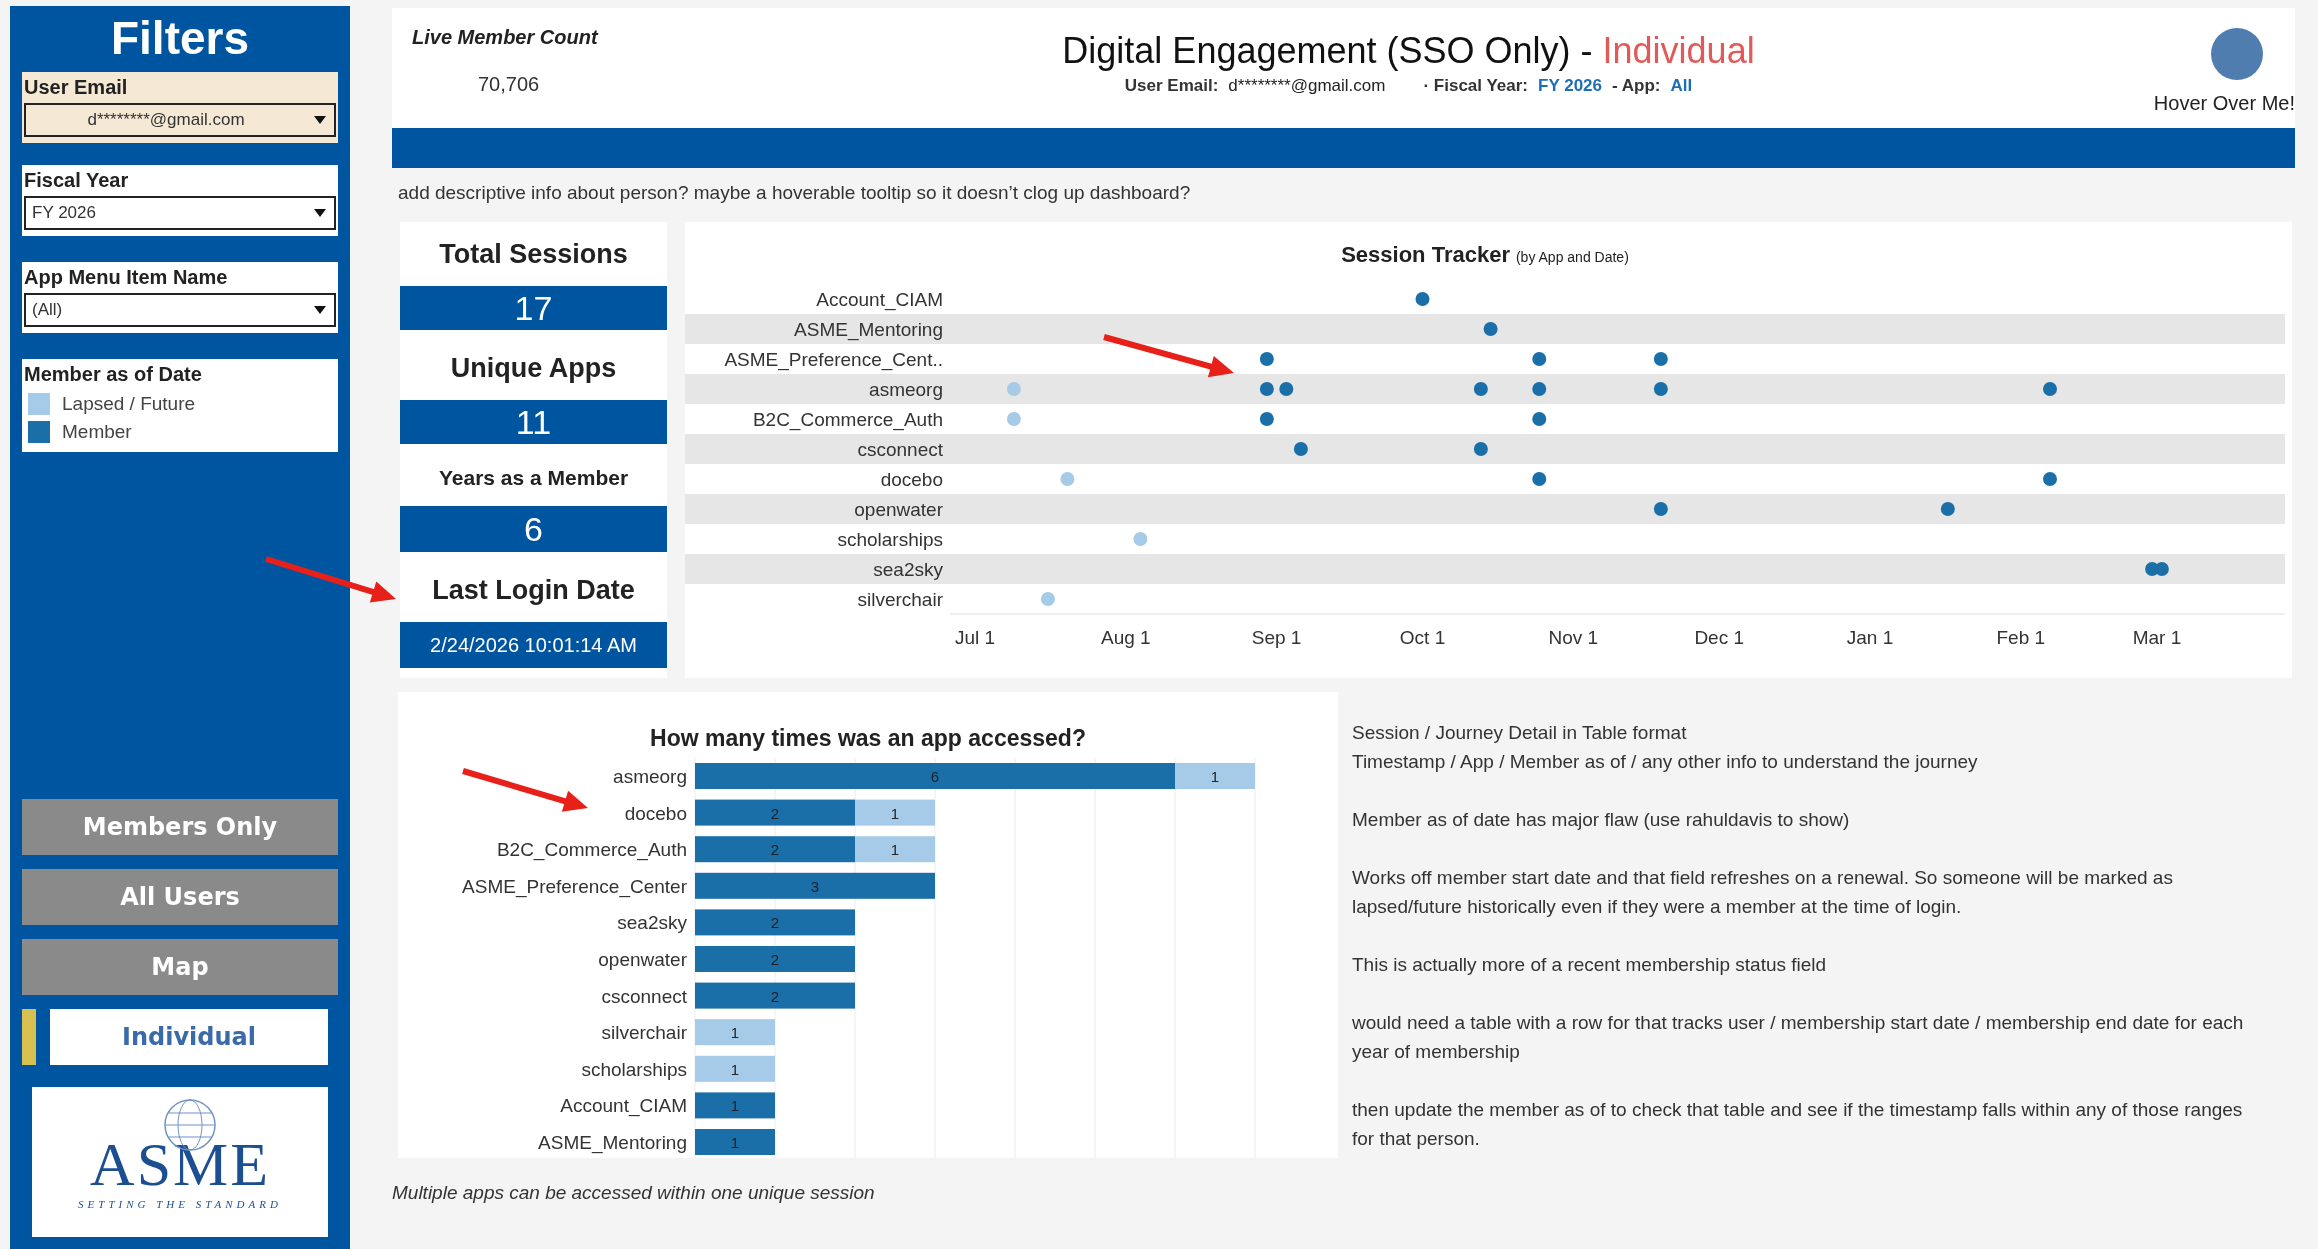 The height and width of the screenshot is (1249, 2318). What do you see at coordinates (634, 1192) in the screenshot?
I see `chart-caption: Multiple apps can be accessed within one unique session` at bounding box center [634, 1192].